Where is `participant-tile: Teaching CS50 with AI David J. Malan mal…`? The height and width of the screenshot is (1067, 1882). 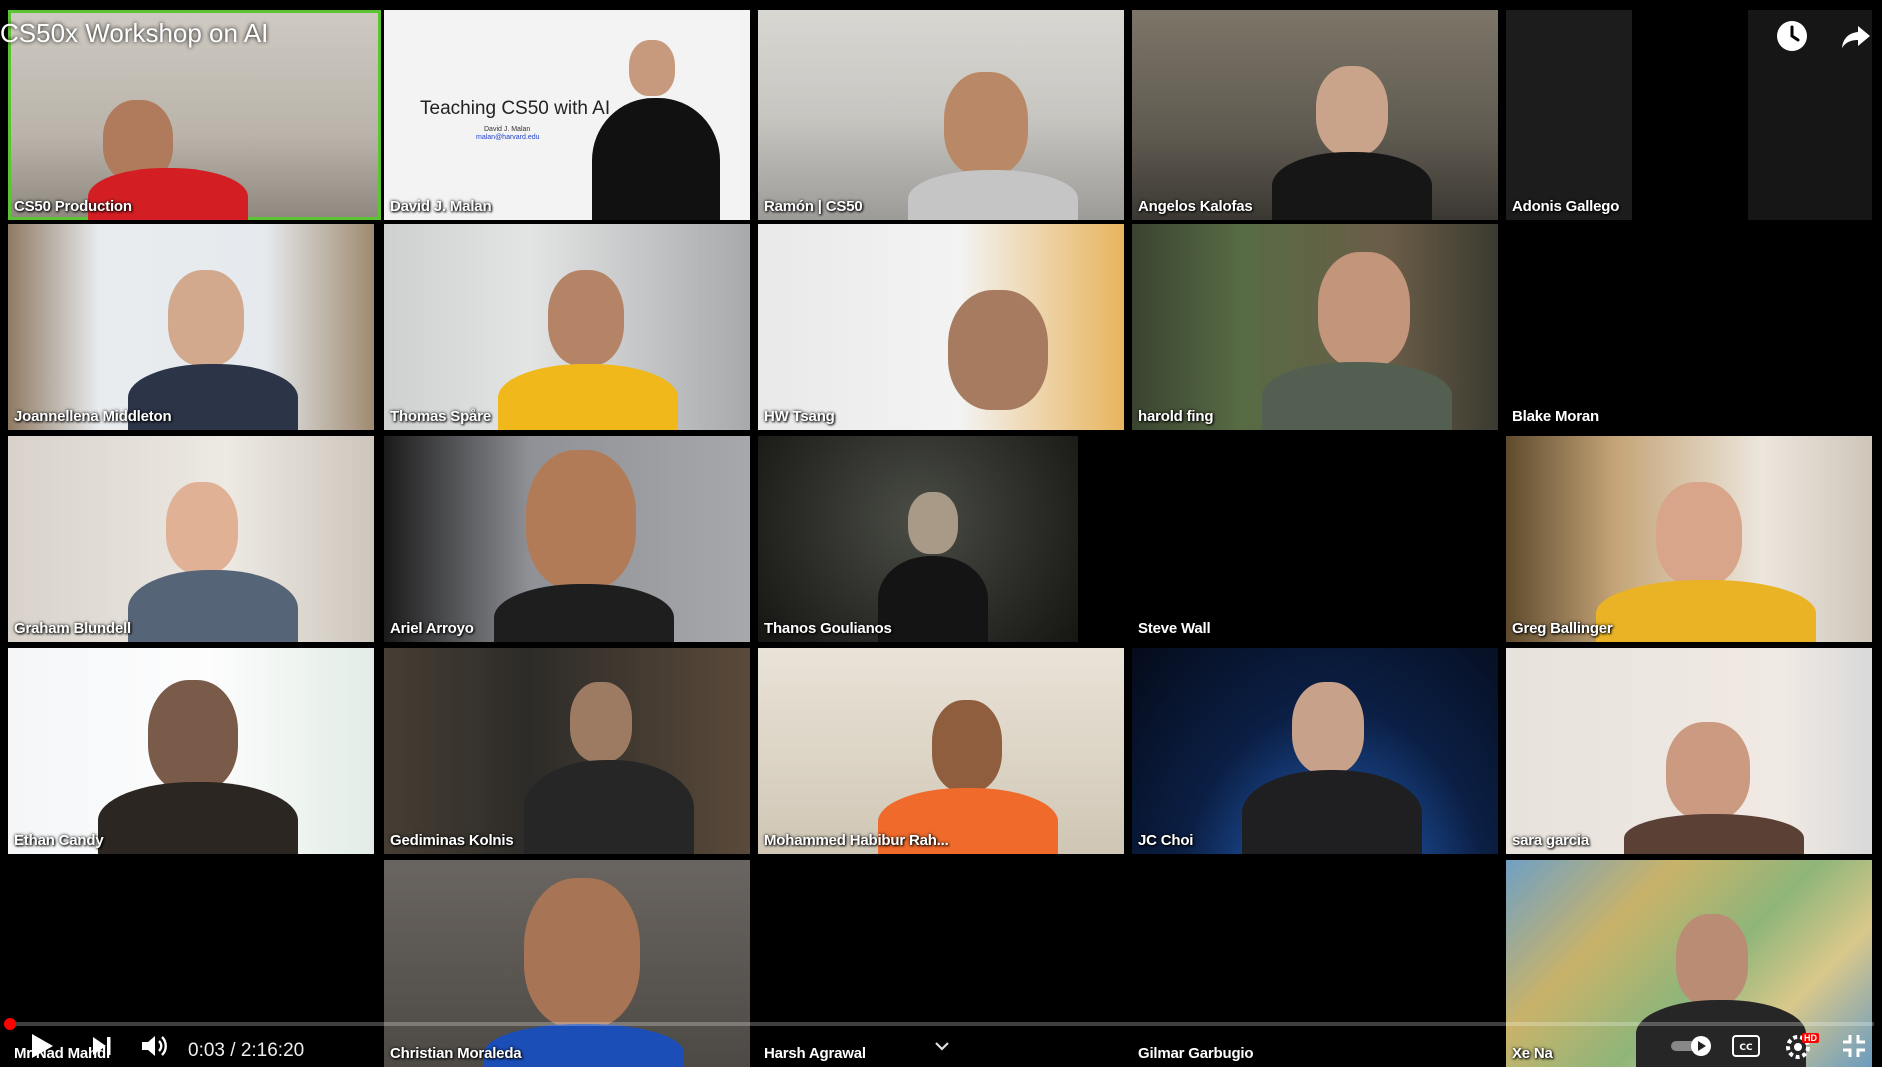
participant-tile: Teaching CS50 with AI David J. Malan mal… is located at coordinates (567, 115).